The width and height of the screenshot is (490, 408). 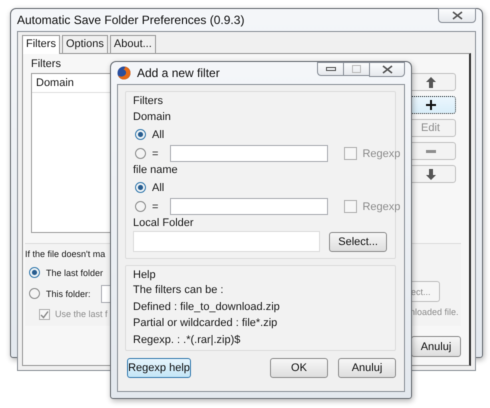 What do you see at coordinates (124, 73) in the screenshot?
I see `globe-icon` at bounding box center [124, 73].